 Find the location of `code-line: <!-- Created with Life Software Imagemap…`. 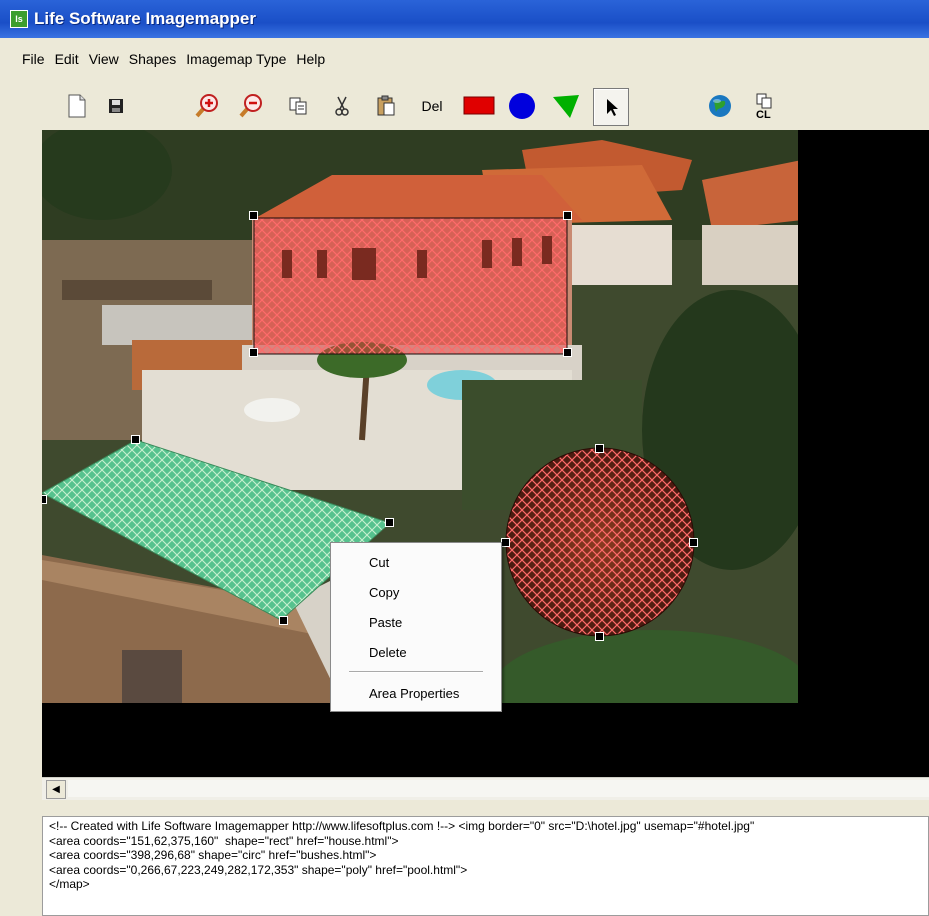

code-line: <!-- Created with Life Software Imagemap… is located at coordinates (402, 826).